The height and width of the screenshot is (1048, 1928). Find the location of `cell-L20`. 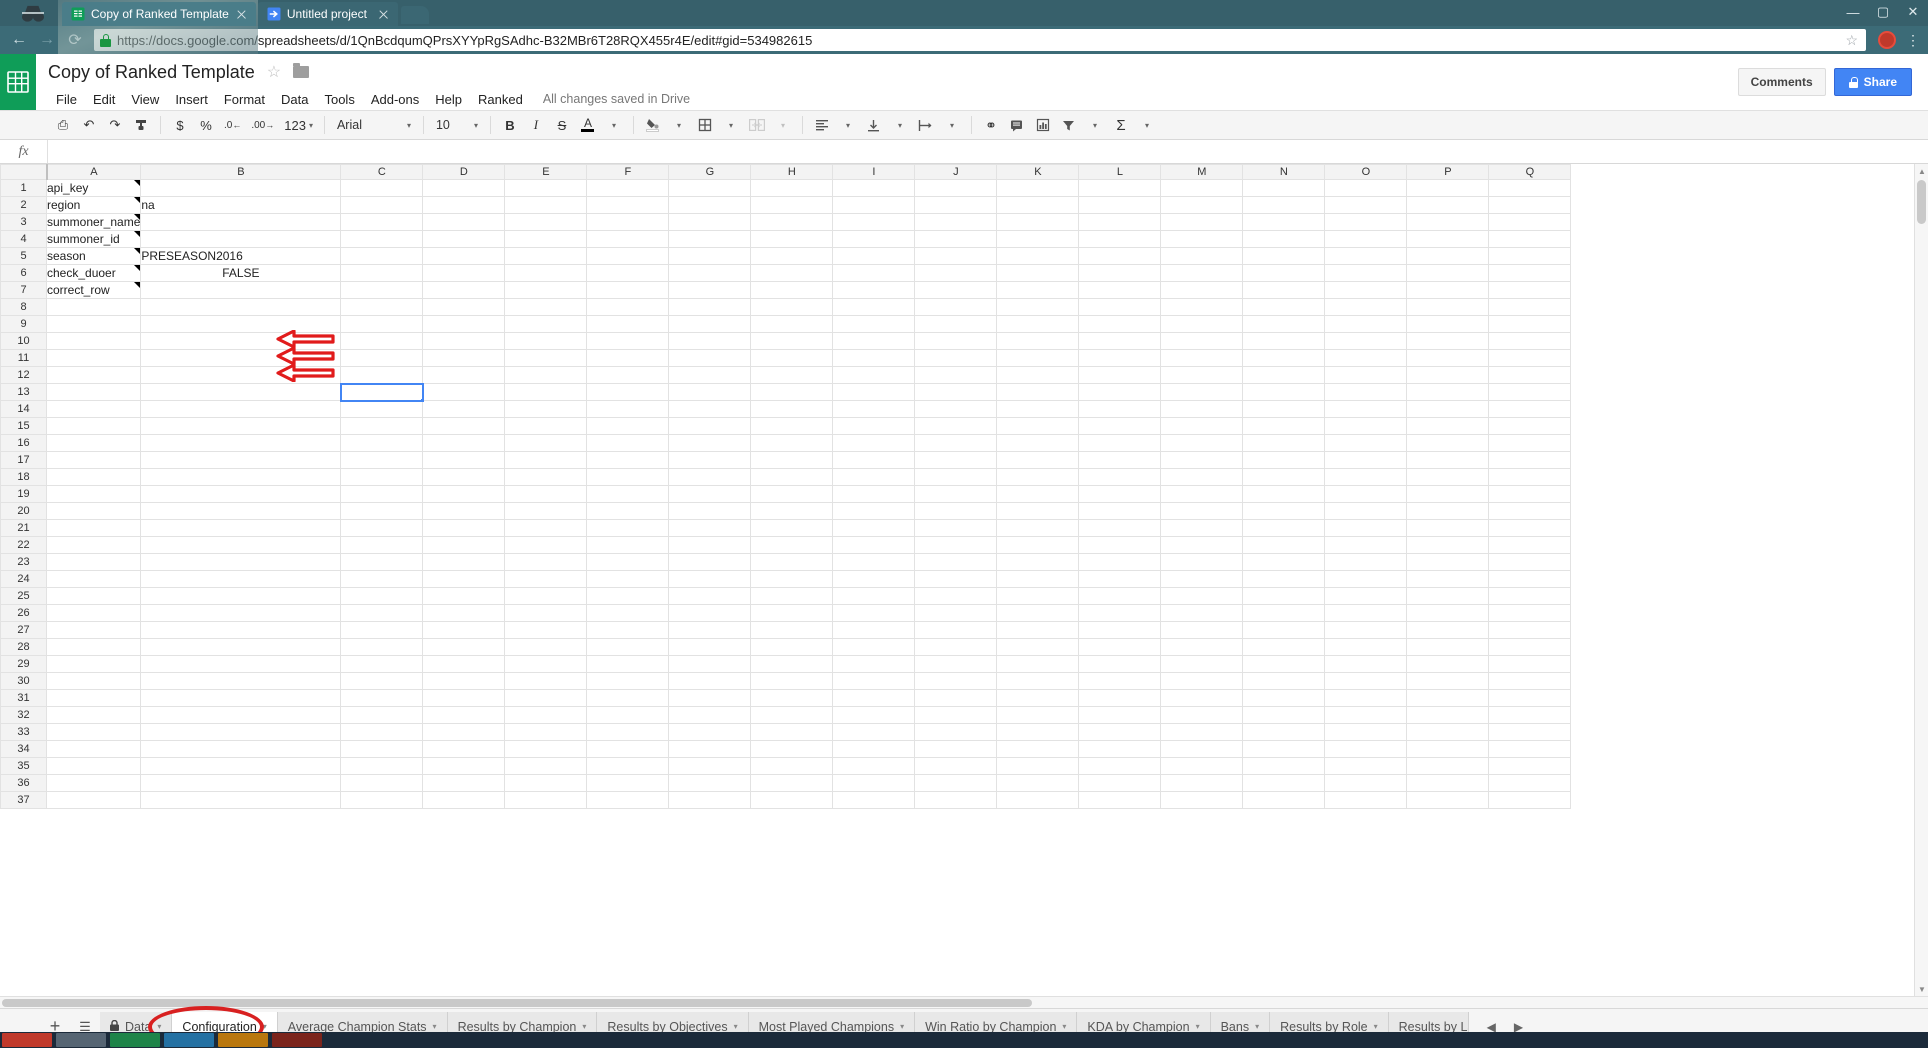

cell-L20 is located at coordinates (1120, 511).